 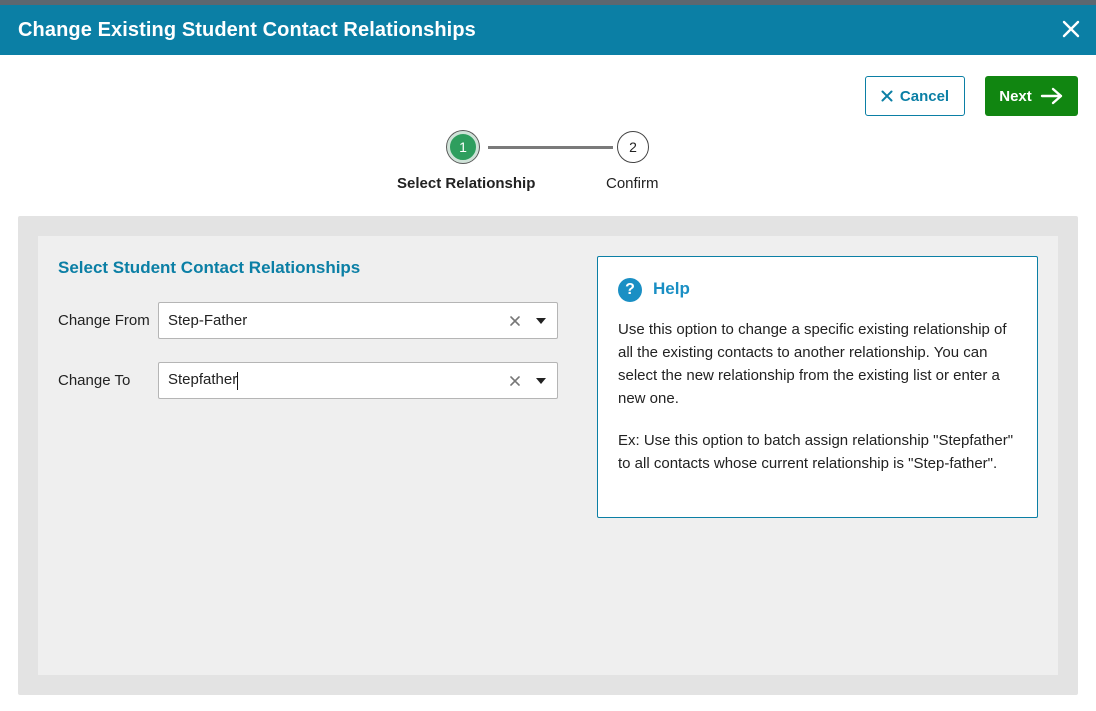 I want to click on step-2-indicator: 2, so click(x=633, y=147).